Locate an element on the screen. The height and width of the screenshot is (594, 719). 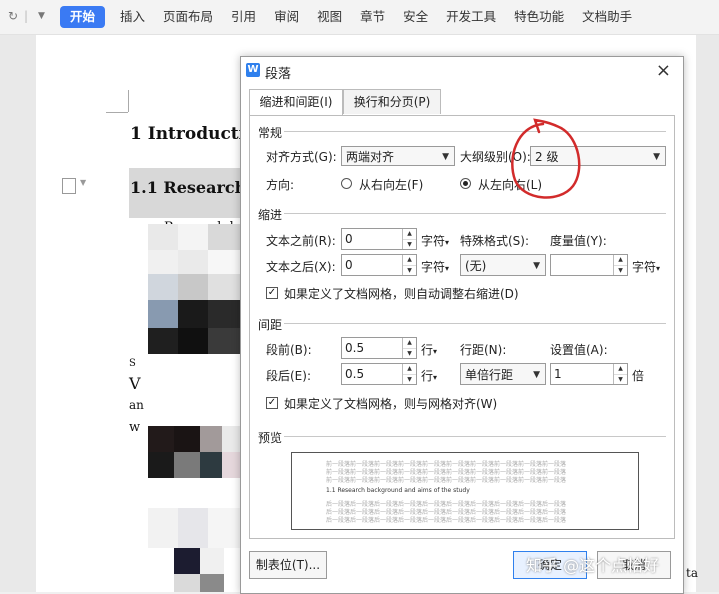
measure-unit: 字符▾ is located at coordinates (646, 266).